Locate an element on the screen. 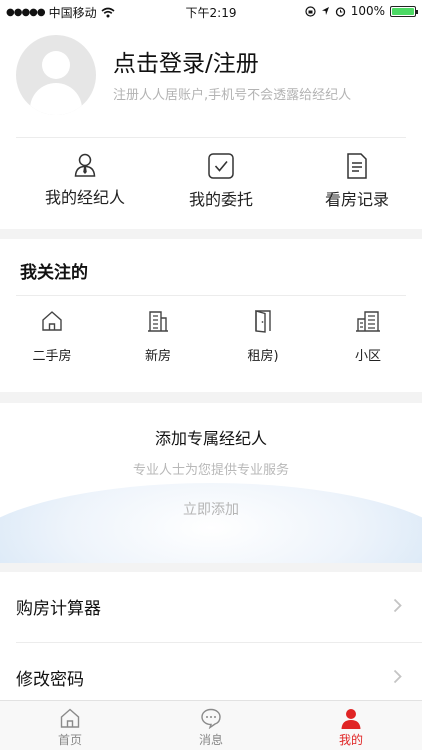  tab-label: 首页 is located at coordinates (69, 740).